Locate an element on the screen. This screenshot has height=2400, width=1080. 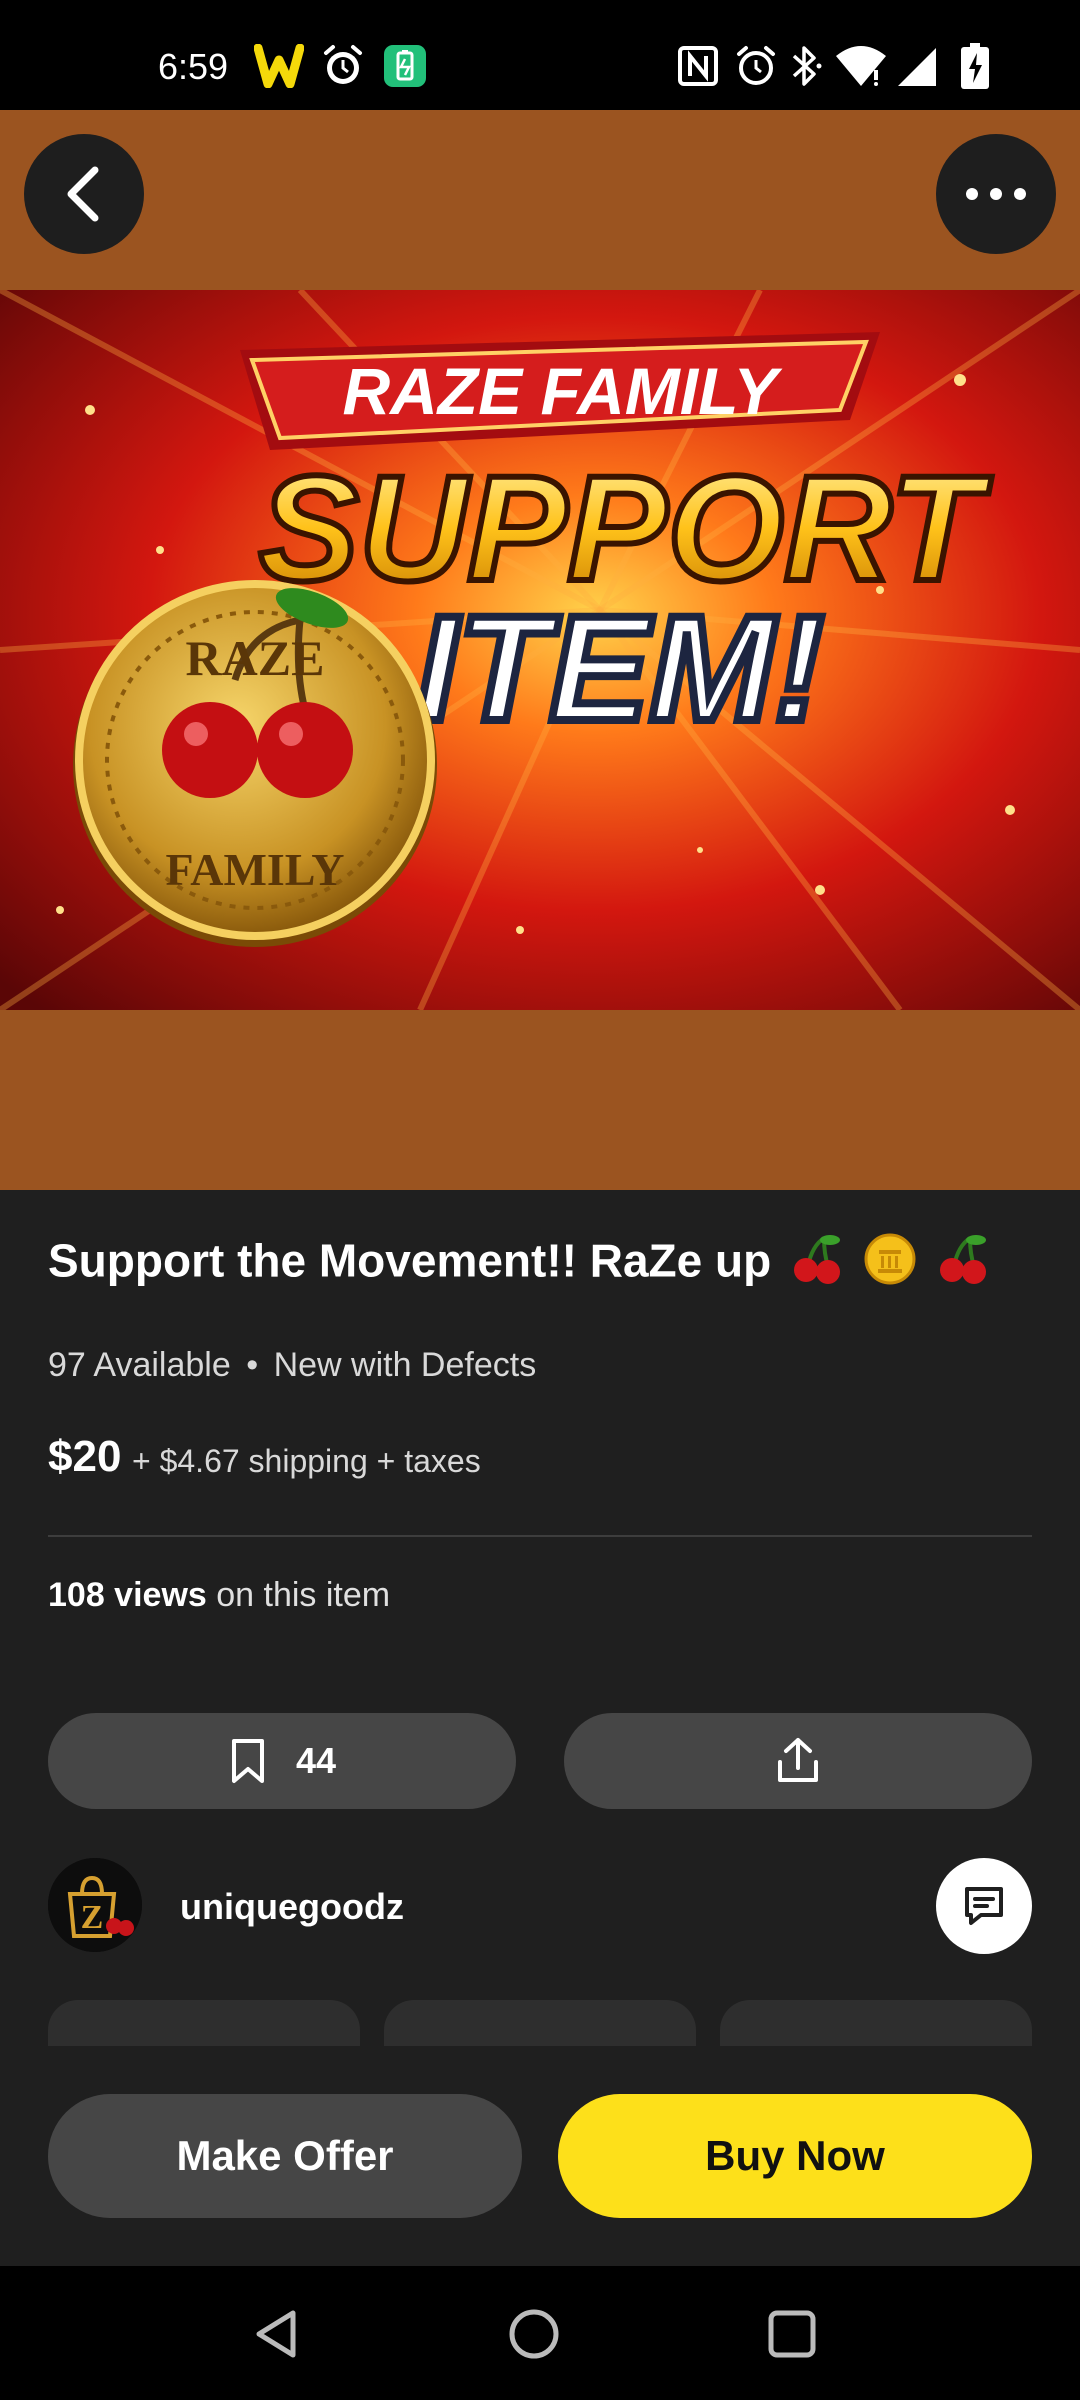
views-count: 108 views is located at coordinates (127, 1595).